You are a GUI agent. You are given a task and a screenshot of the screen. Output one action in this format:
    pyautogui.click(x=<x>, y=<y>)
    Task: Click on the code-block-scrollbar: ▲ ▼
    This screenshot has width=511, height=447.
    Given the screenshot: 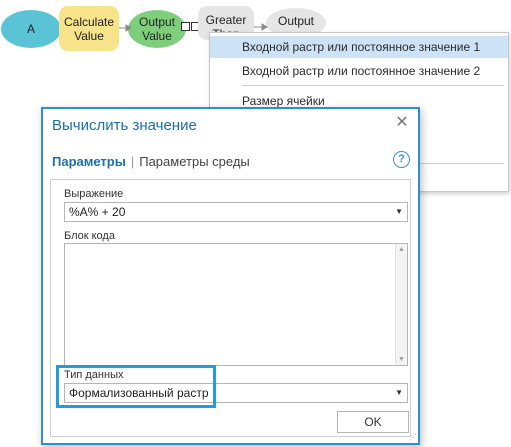 What is the action you would take?
    pyautogui.click(x=401, y=304)
    